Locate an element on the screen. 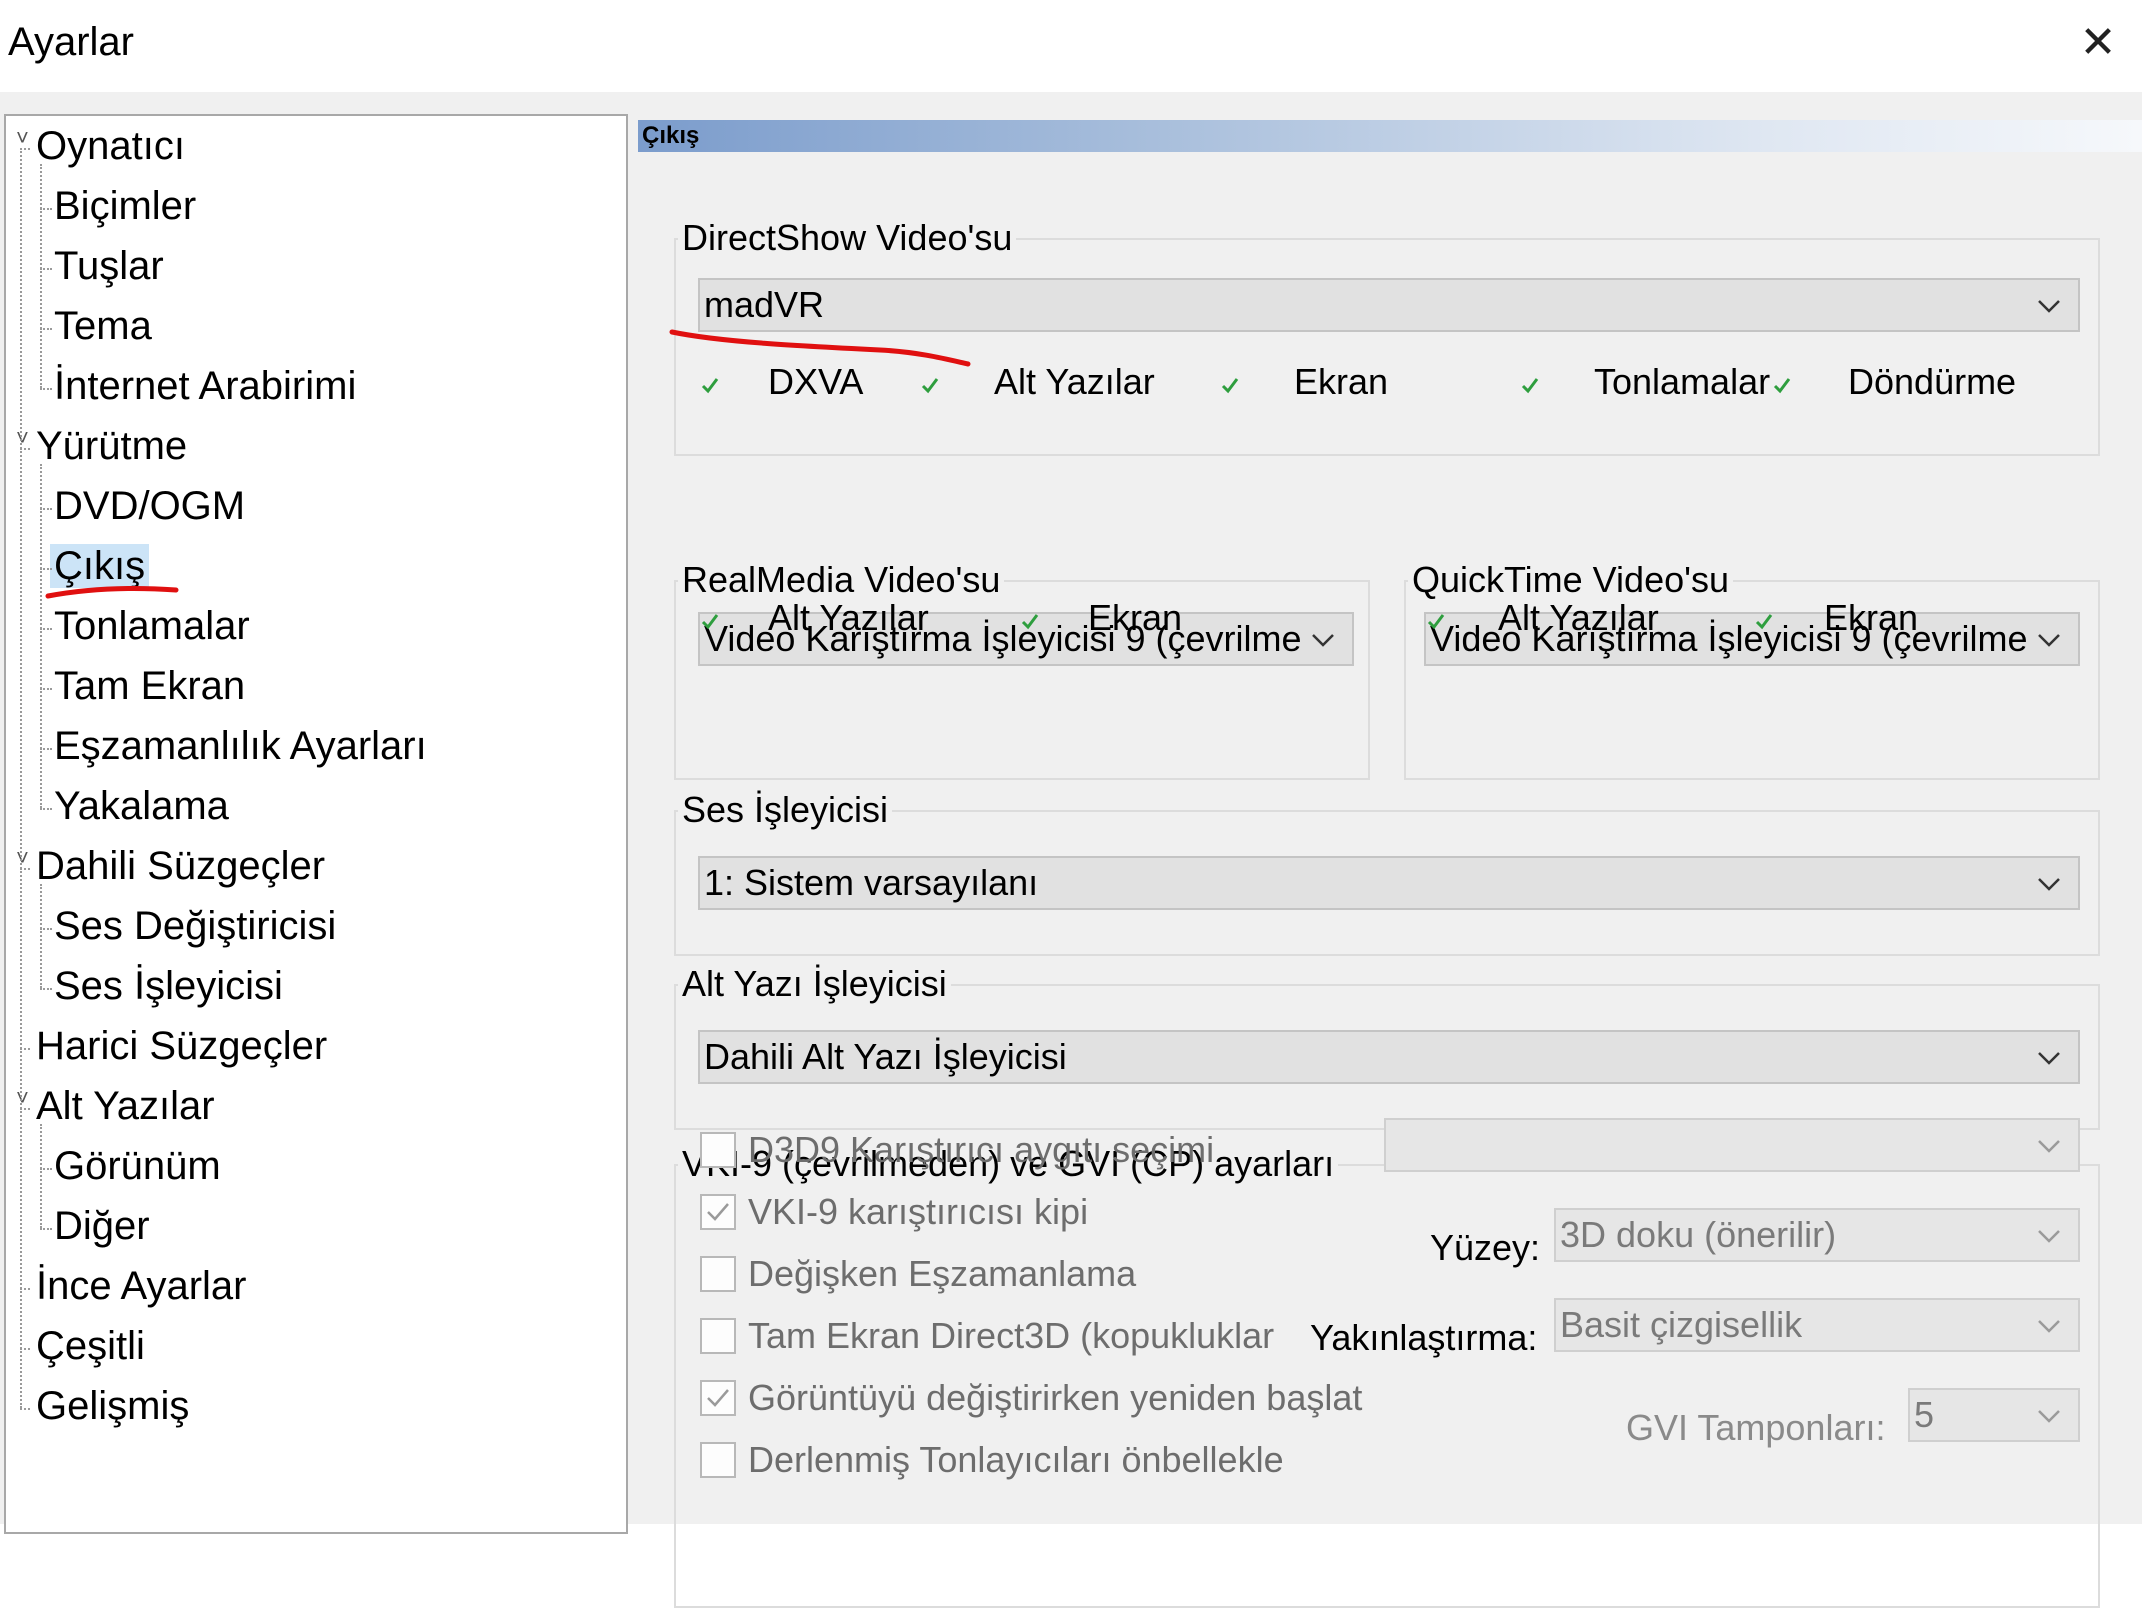  subtitle-renderer-value: Dahili Alt Yazı İşleyicisi is located at coordinates (885, 1056).